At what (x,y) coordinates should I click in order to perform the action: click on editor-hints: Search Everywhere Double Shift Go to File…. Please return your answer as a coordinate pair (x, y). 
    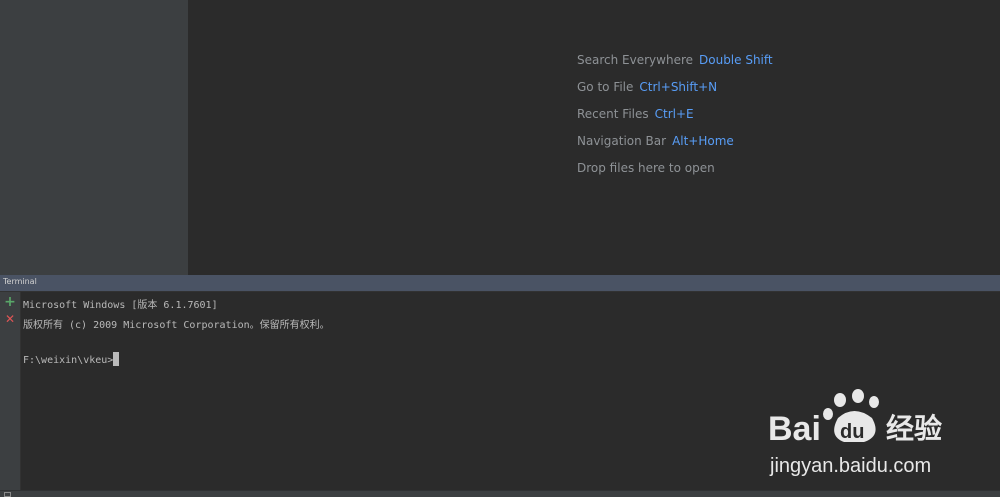
    Looking at the image, I should click on (675, 117).